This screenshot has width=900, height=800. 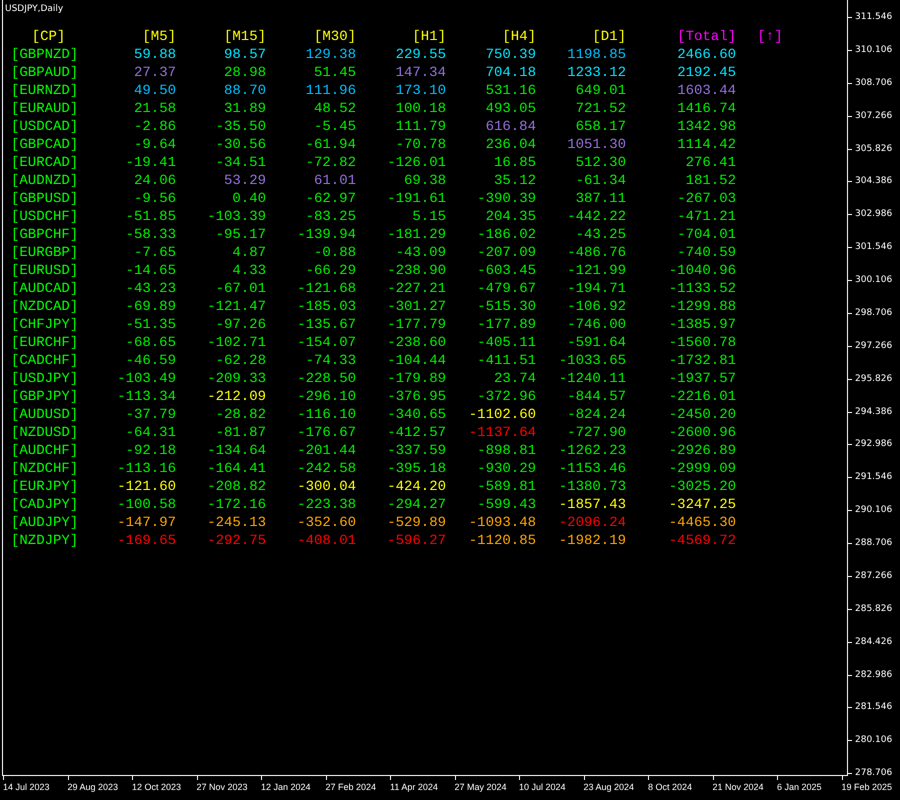 I want to click on value-cell: -515.30, so click(x=506, y=307).